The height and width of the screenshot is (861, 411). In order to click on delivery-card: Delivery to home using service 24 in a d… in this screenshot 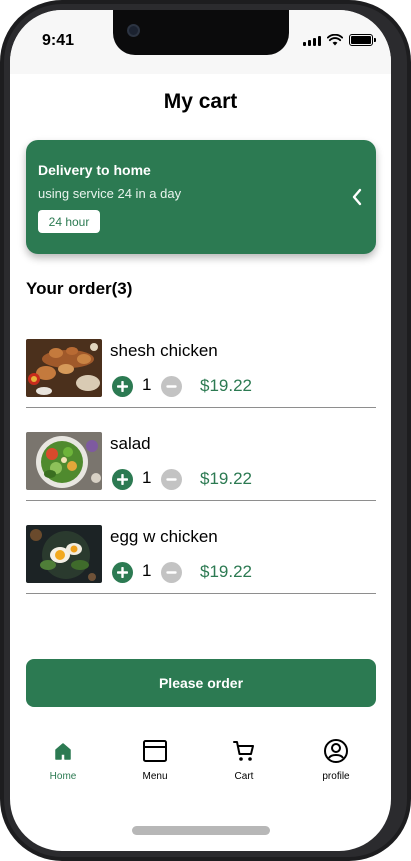, I will do `click(201, 197)`.